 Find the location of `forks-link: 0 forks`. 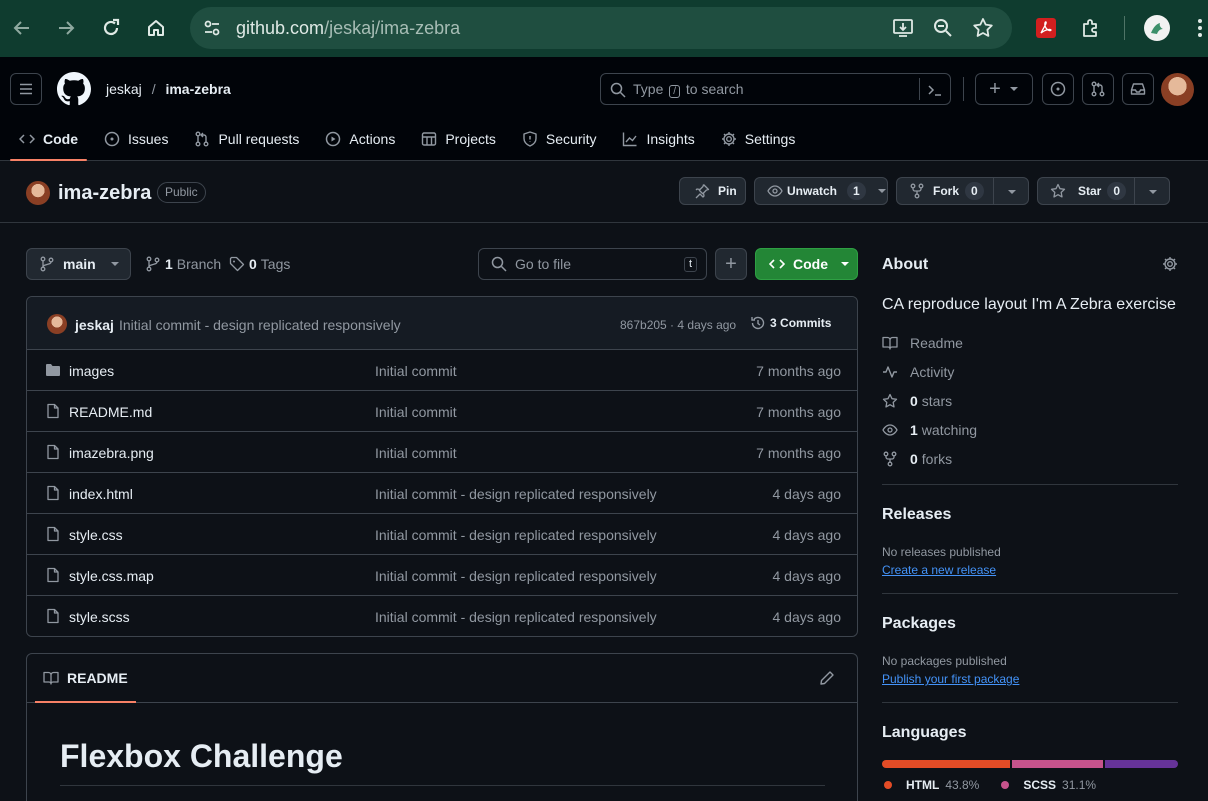

forks-link: 0 forks is located at coordinates (917, 459).